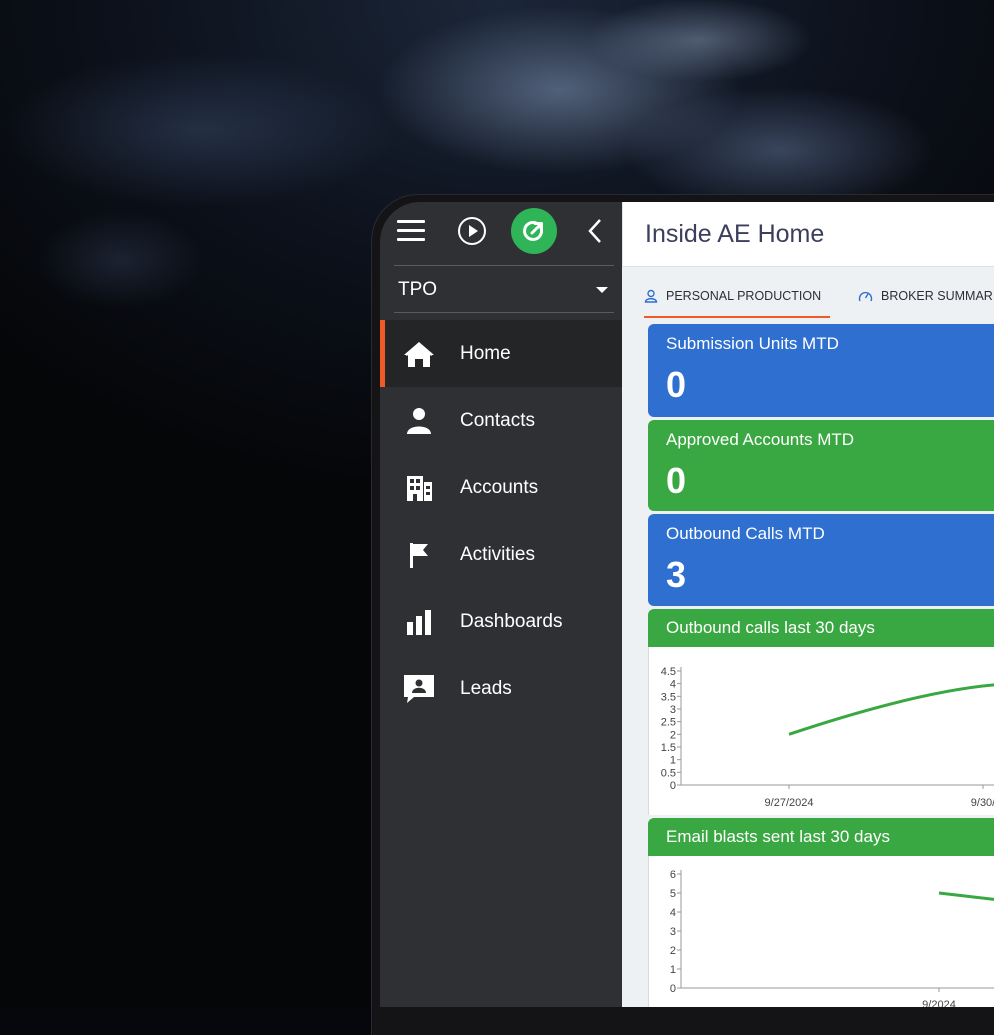  I want to click on sidebar-item-label: Contacts, so click(497, 420).